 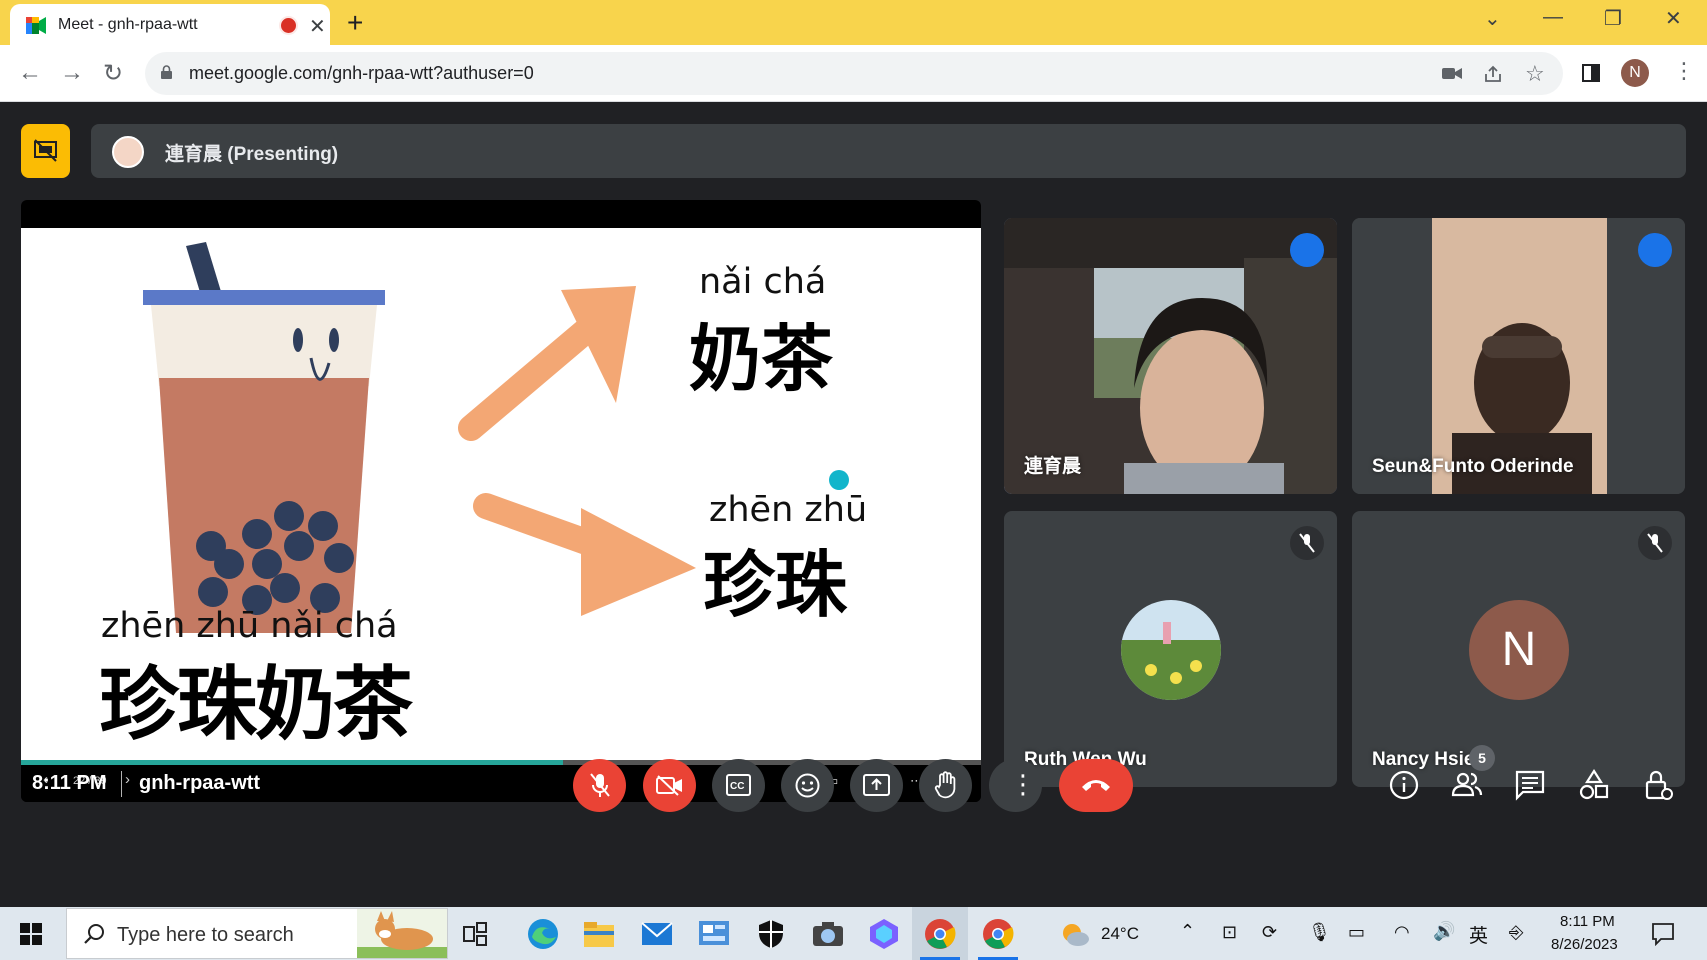 I want to click on more-vert-icon: ⋮, so click(x=1023, y=784).